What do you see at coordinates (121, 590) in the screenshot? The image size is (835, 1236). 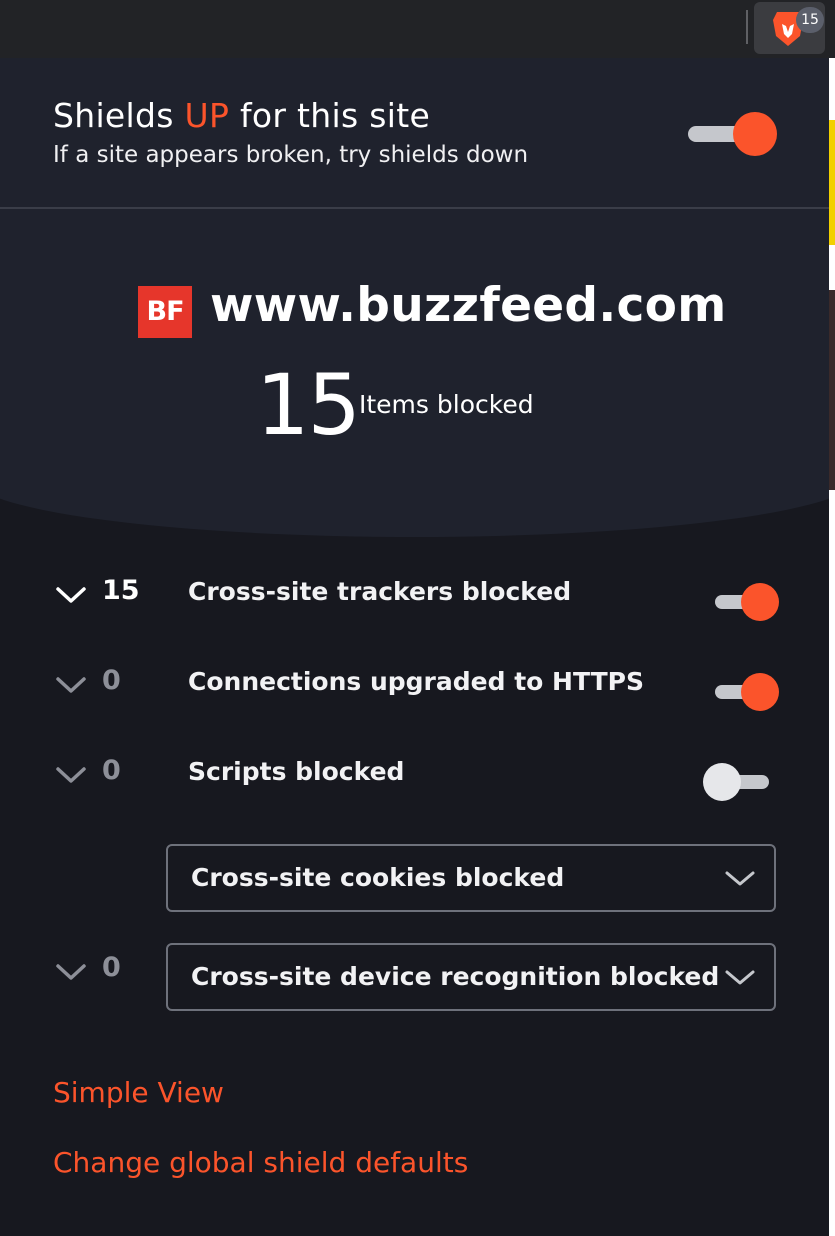 I see `trackers-count: 15` at bounding box center [121, 590].